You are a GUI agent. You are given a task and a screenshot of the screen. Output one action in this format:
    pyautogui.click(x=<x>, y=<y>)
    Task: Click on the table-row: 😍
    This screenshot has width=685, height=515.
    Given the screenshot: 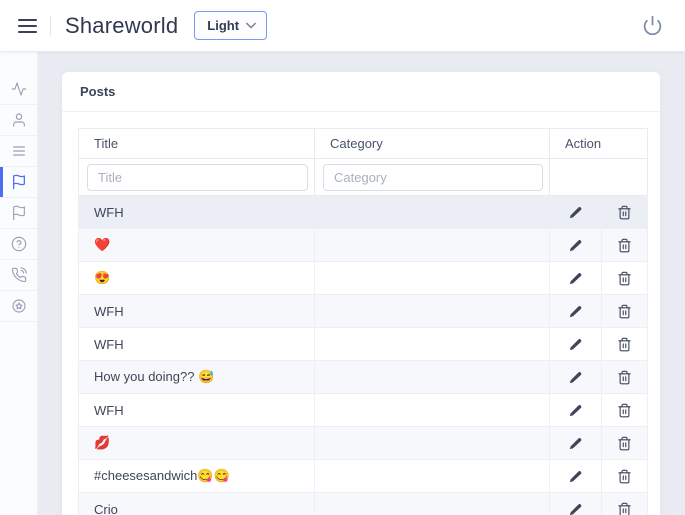 What is the action you would take?
    pyautogui.click(x=363, y=278)
    